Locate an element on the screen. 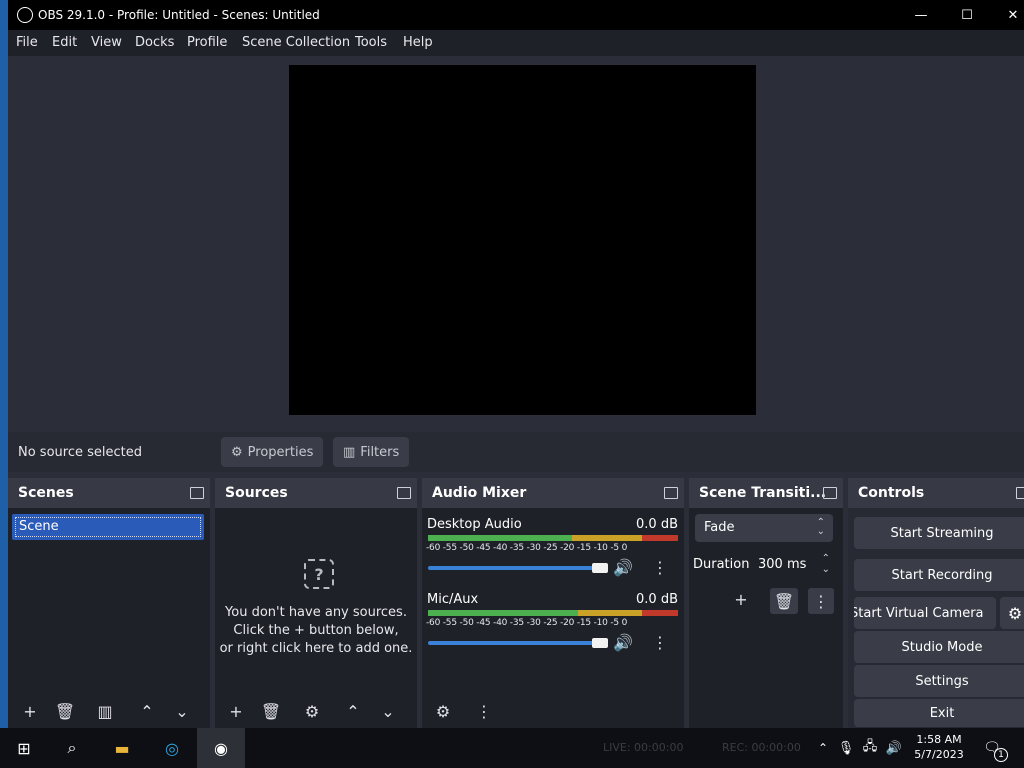 The height and width of the screenshot is (768, 1024). windows-start-icon: ⊞ is located at coordinates (24, 748).